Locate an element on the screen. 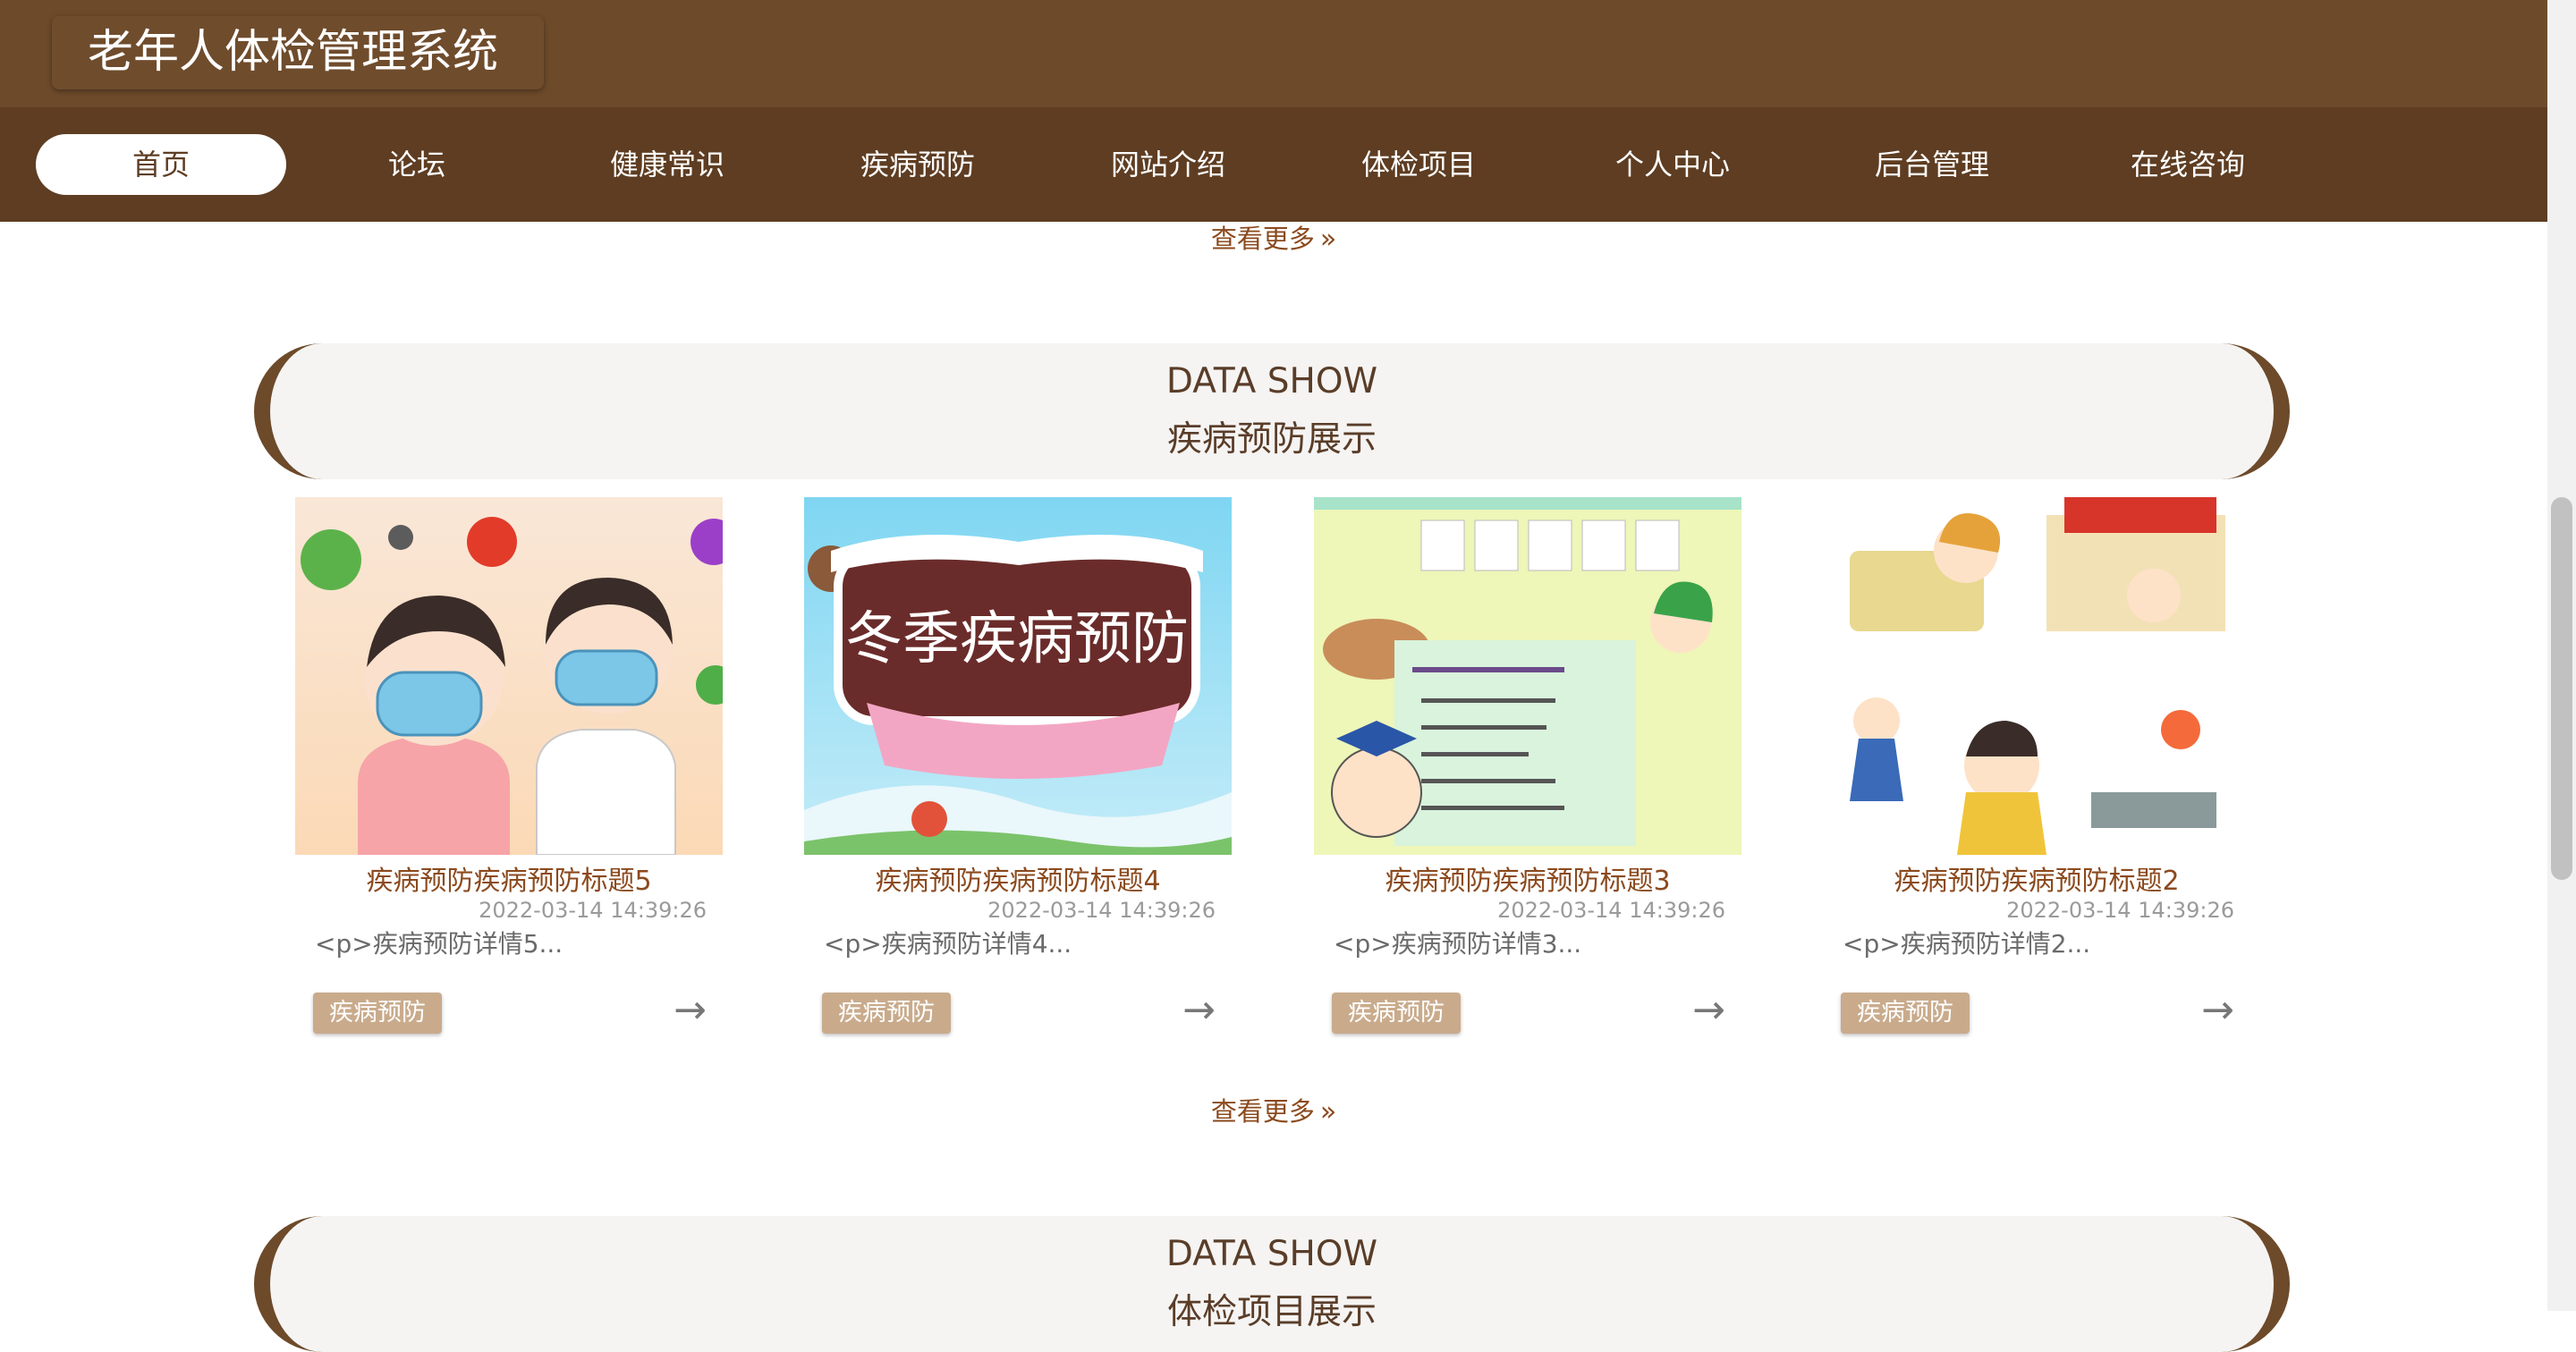  section-title-cn: 体检项目展示 is located at coordinates (1271, 1312).